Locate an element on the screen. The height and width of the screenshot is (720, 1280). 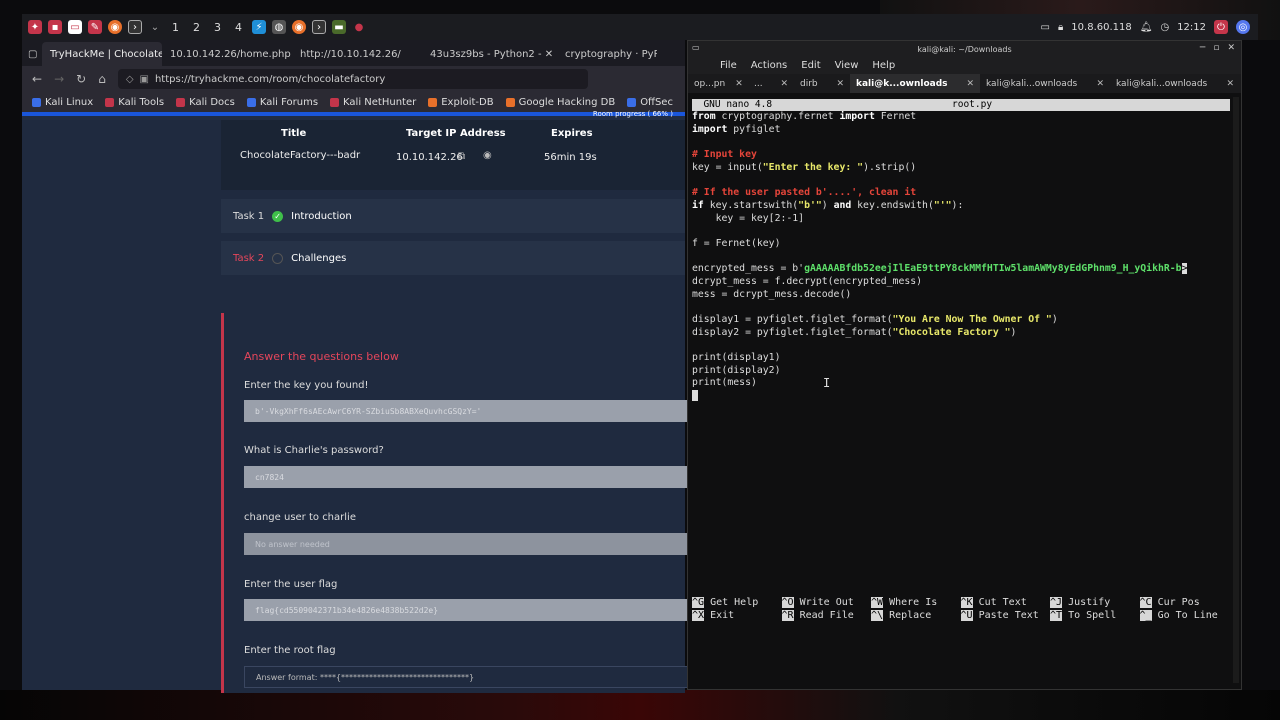
shortcut-go-to-line: ^_ Go To Line is located at coordinates (1184, 616).